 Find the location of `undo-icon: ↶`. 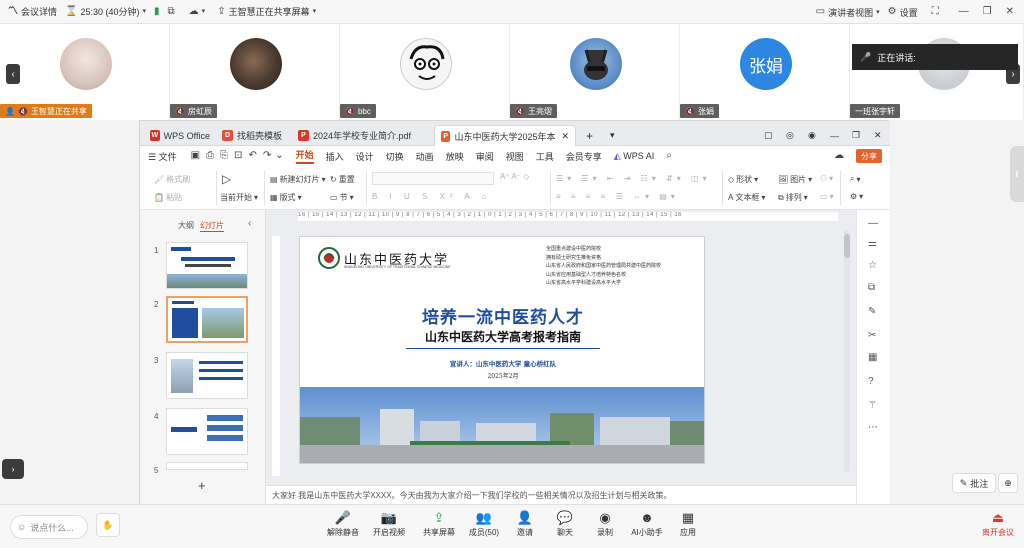

undo-icon: ↶ is located at coordinates (252, 156).